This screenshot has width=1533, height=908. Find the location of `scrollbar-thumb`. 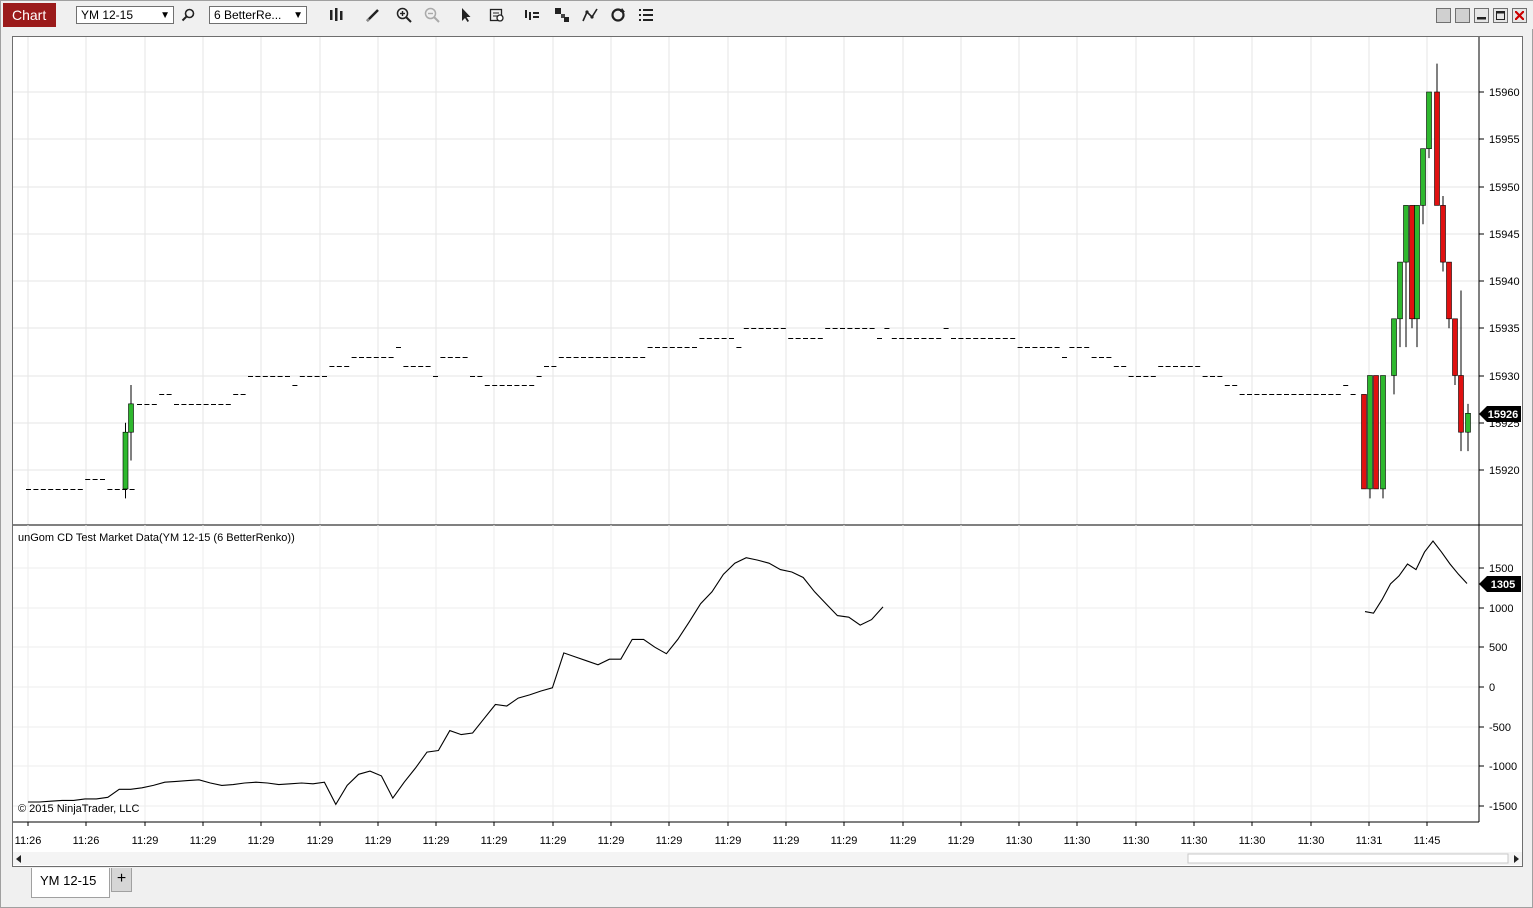

scrollbar-thumb is located at coordinates (1348, 858).